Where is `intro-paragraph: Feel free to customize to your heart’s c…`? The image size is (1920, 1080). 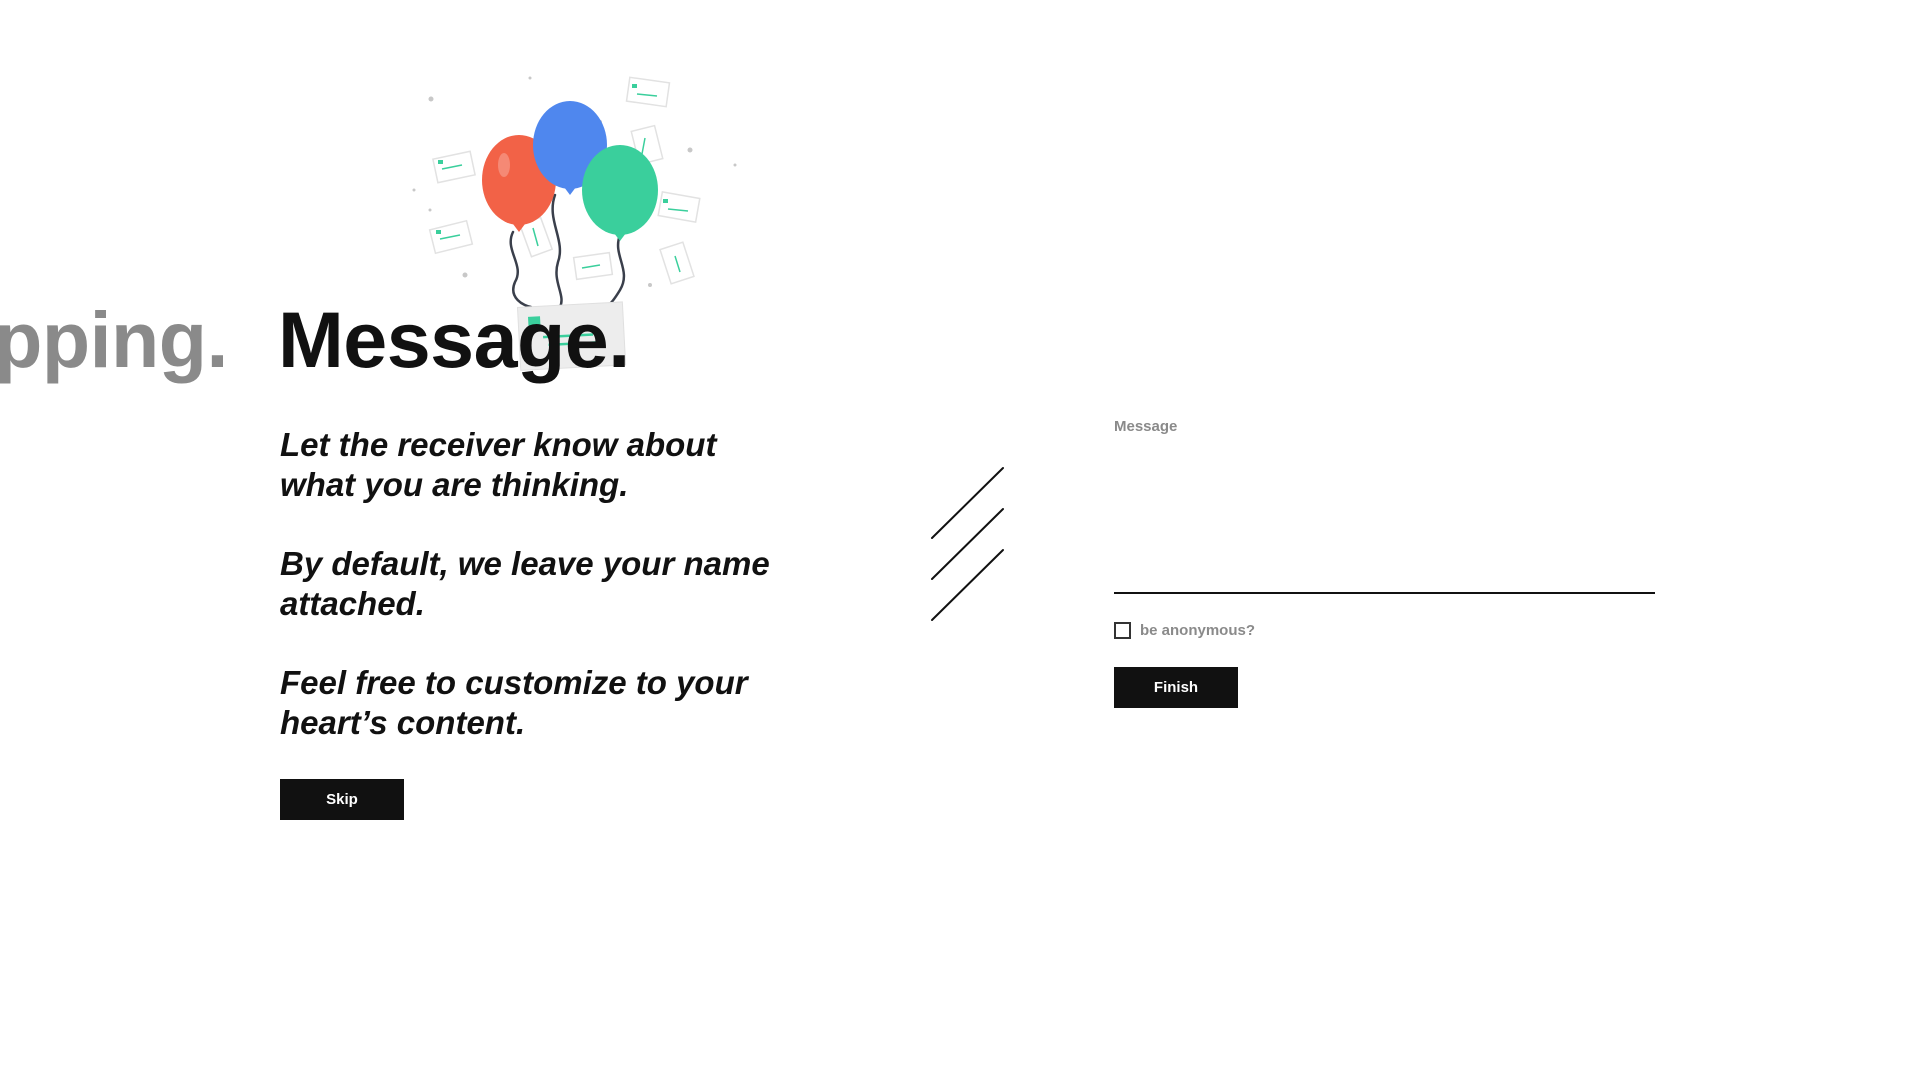 intro-paragraph: Feel free to customize to your heart’s c… is located at coordinates (514, 702).